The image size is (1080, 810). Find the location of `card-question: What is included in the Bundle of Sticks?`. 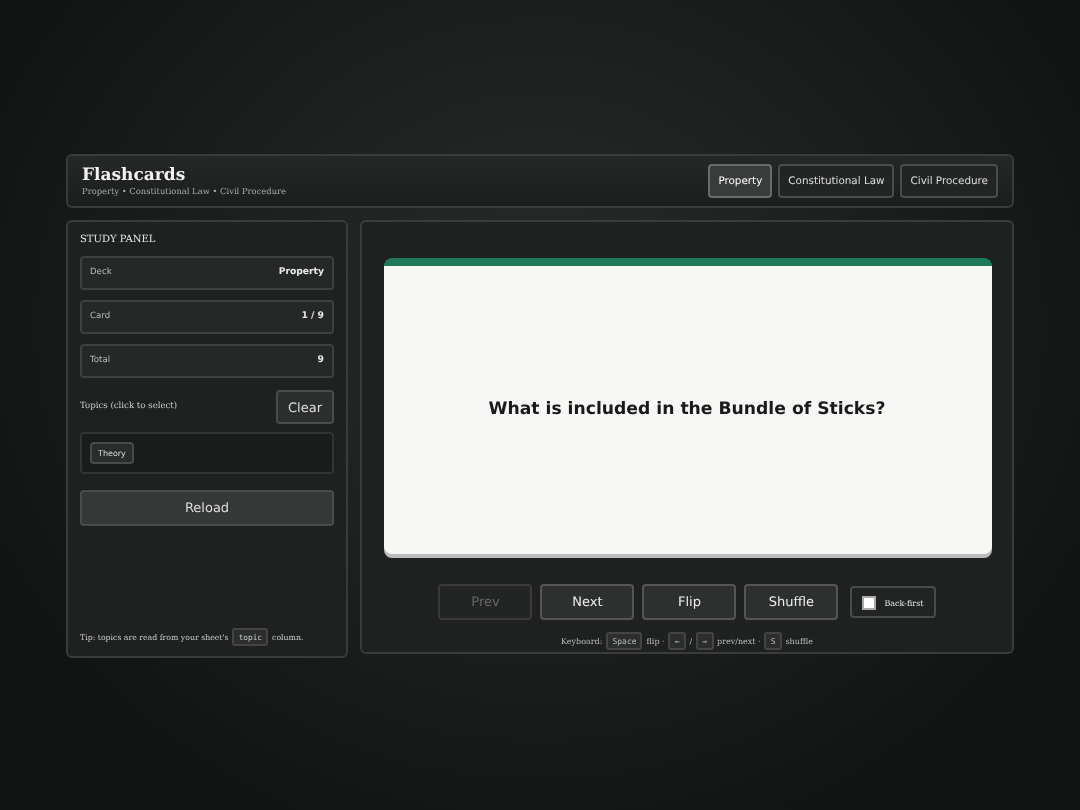

card-question: What is included in the Bundle of Sticks? is located at coordinates (687, 410).